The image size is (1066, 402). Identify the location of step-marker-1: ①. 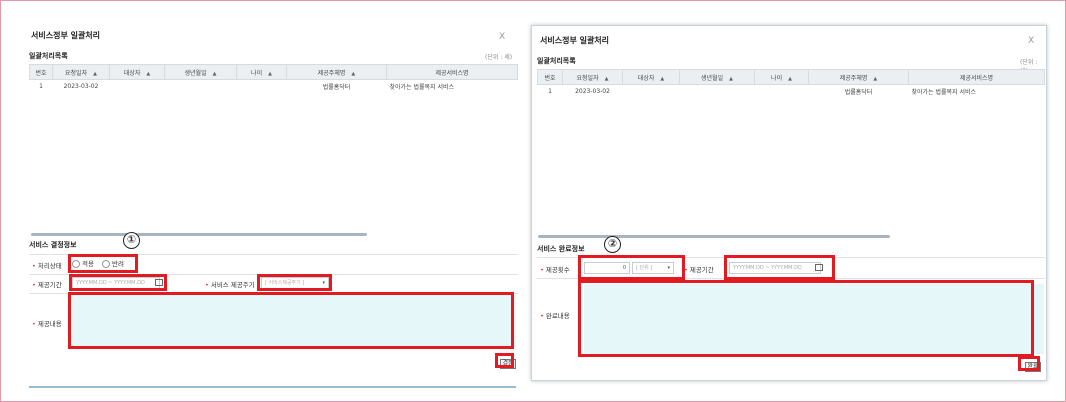
(131, 240).